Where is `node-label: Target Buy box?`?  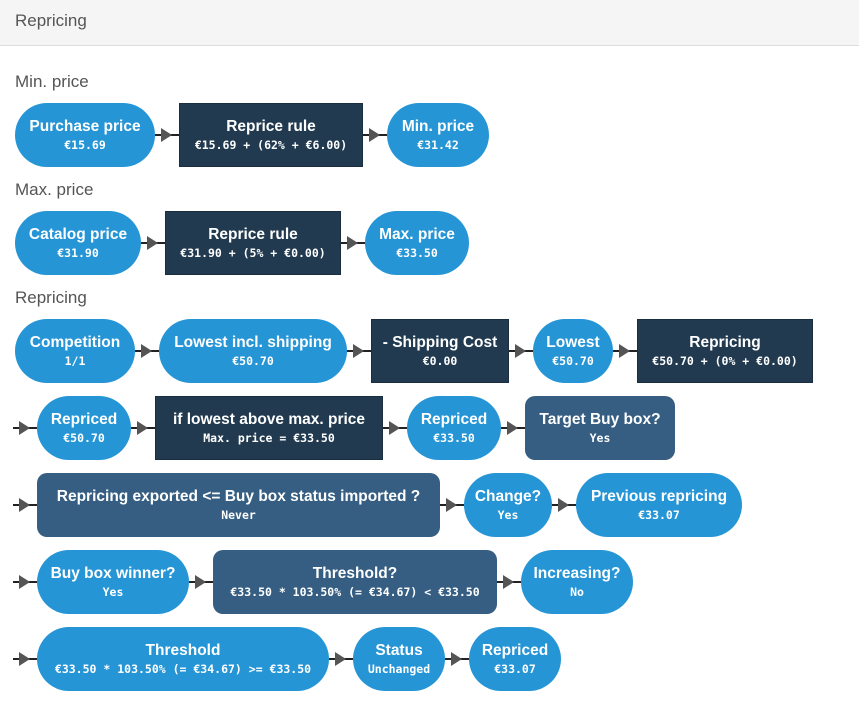
node-label: Target Buy box? is located at coordinates (600, 419).